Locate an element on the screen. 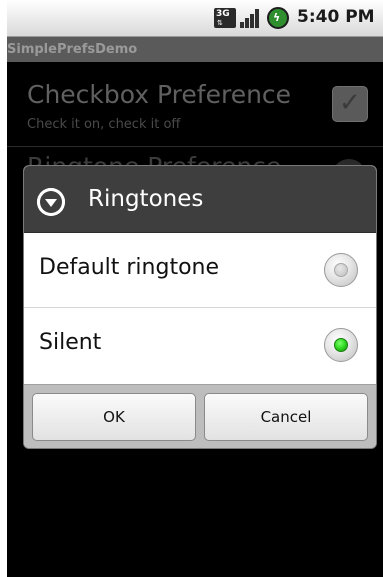  option-label: Silent is located at coordinates (70, 342).